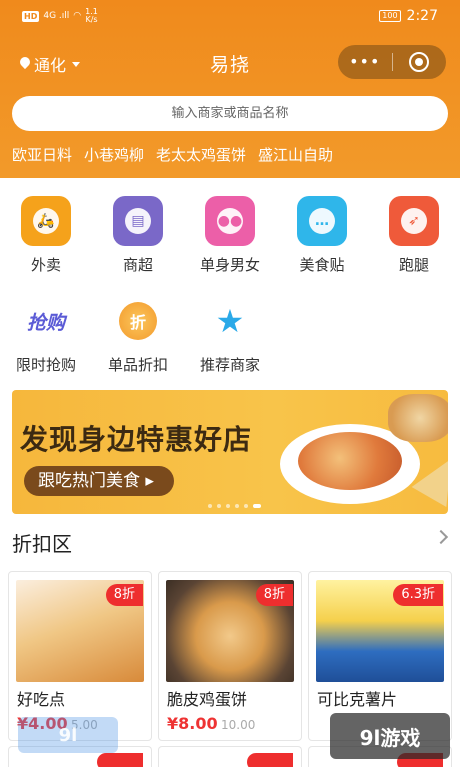 This screenshot has width=460, height=767. Describe the element at coordinates (45, 365) in the screenshot. I see `category-label: 限时抢购` at that location.